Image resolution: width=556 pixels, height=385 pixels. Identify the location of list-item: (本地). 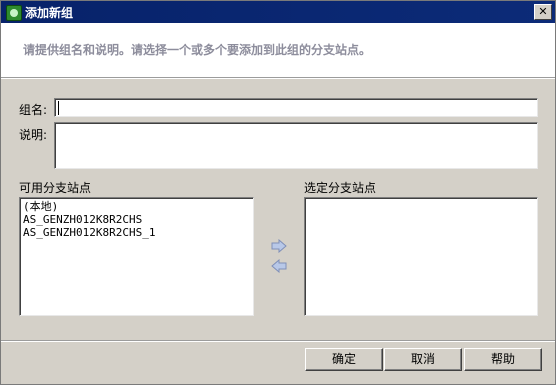
(136, 206).